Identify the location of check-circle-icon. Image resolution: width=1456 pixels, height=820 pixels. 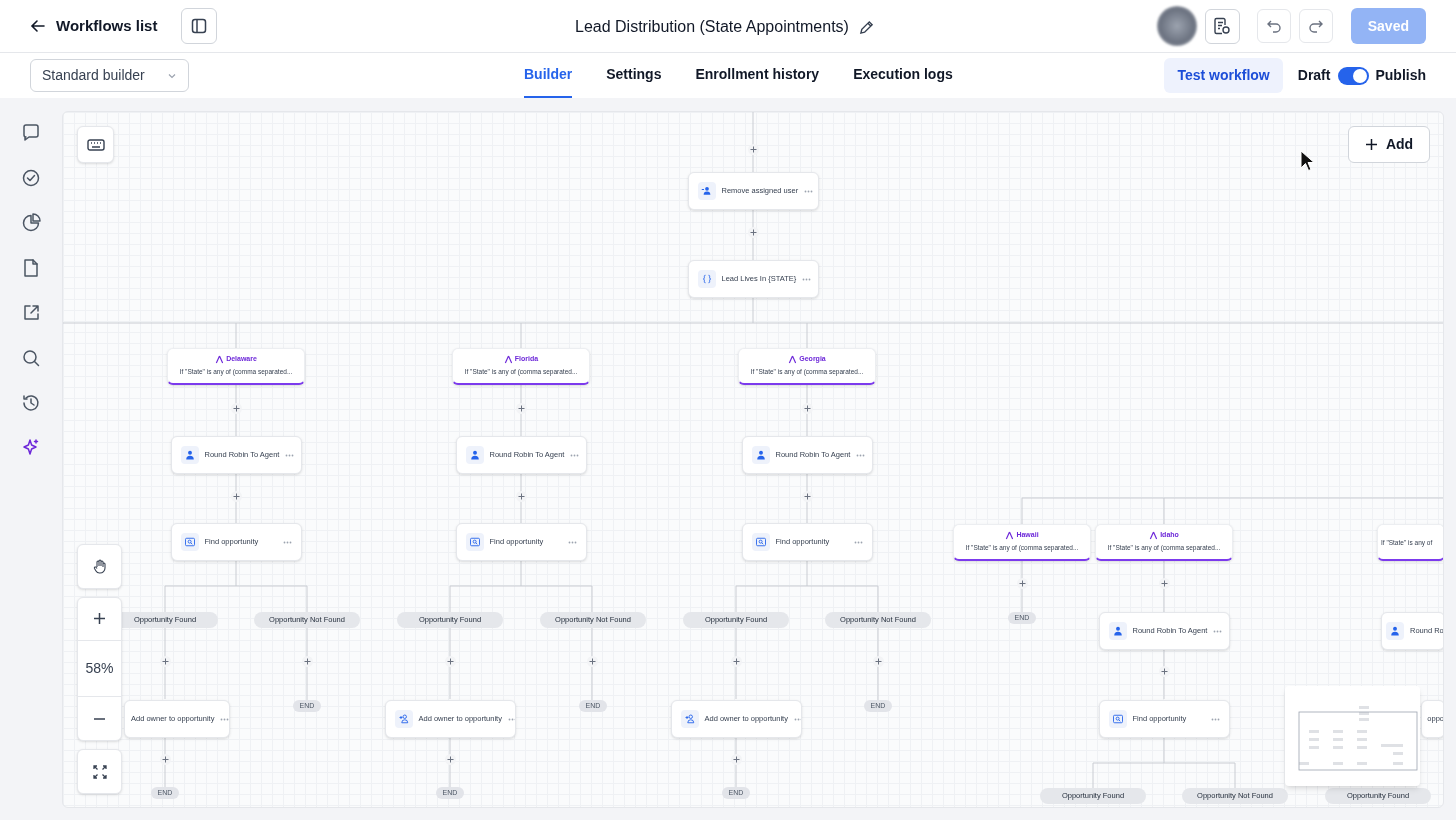
(31, 178).